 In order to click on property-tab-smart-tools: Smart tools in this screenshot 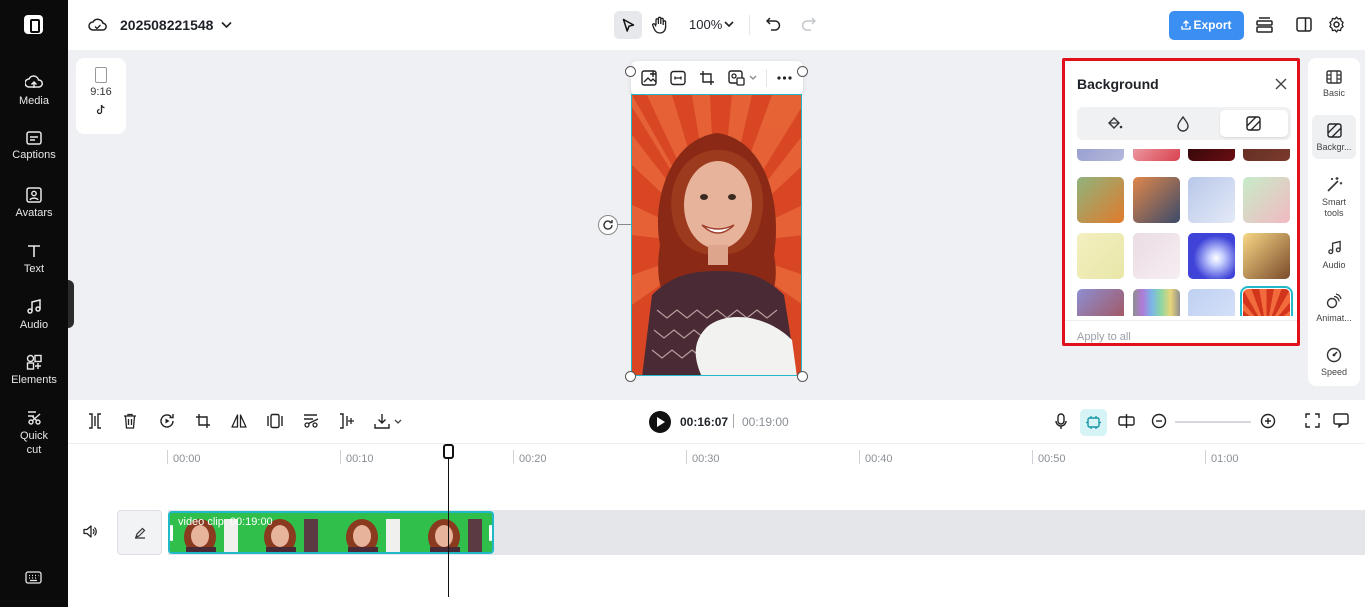, I will do `click(1334, 197)`.